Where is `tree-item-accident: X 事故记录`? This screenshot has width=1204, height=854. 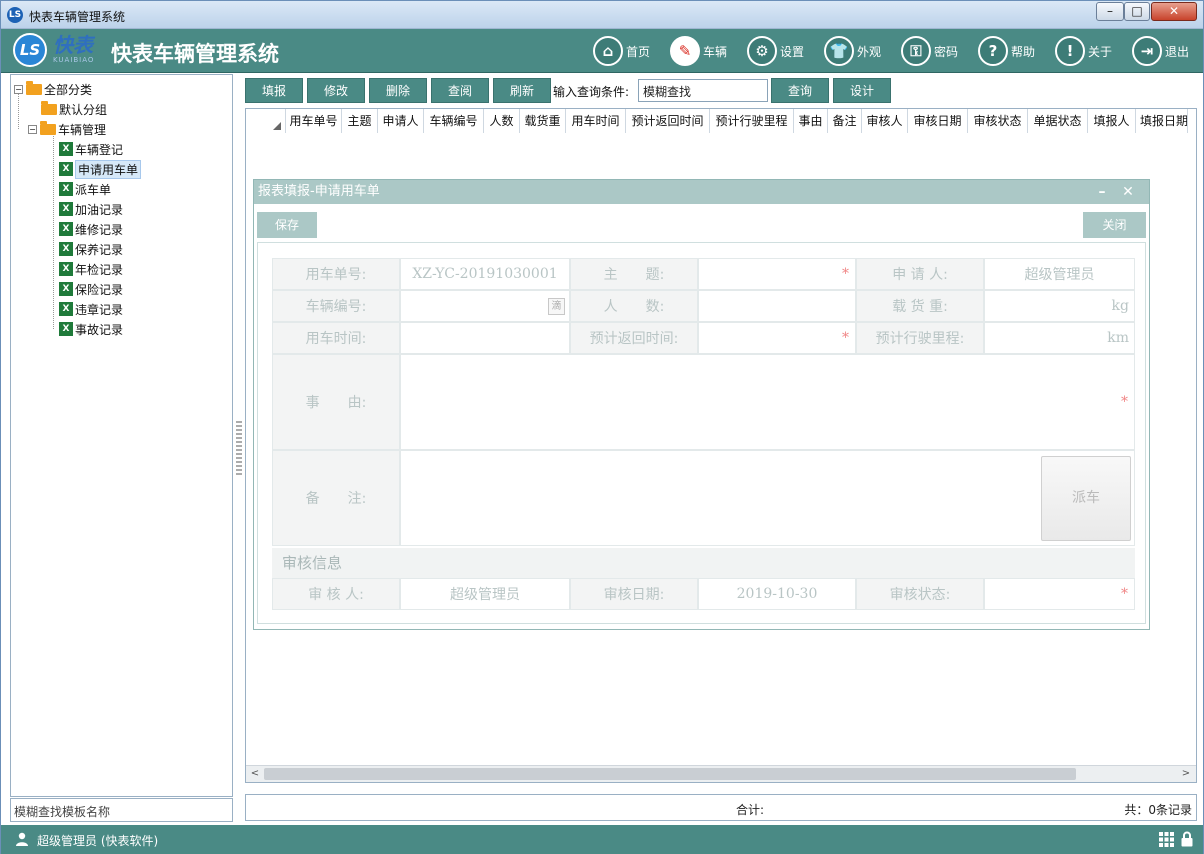
tree-item-accident: X 事故记录 is located at coordinates (91, 329).